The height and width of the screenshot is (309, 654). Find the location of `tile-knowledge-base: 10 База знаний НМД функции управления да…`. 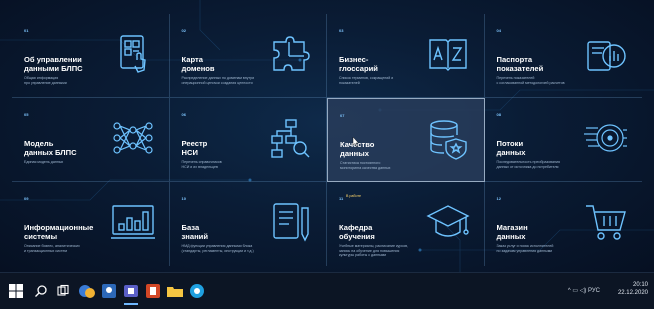

tile-knowledge-base: 10 База знаний НМД функции управления да… is located at coordinates (248, 224).